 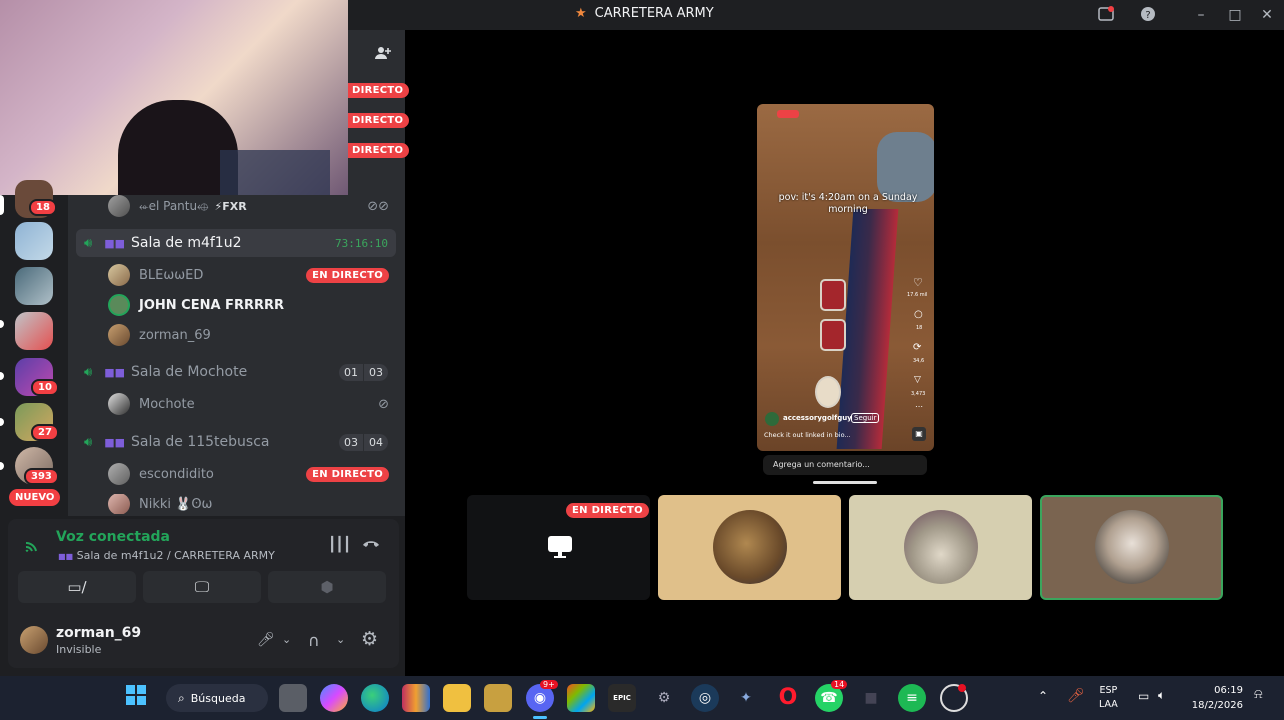 I want to click on screen-share-button: 🖵︎, so click(x=202, y=587).